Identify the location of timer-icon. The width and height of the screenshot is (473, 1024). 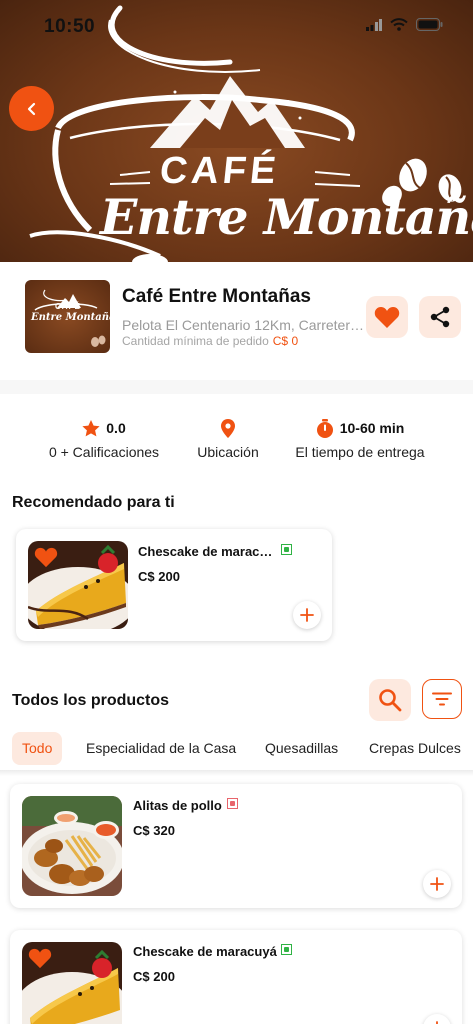
(324, 428).